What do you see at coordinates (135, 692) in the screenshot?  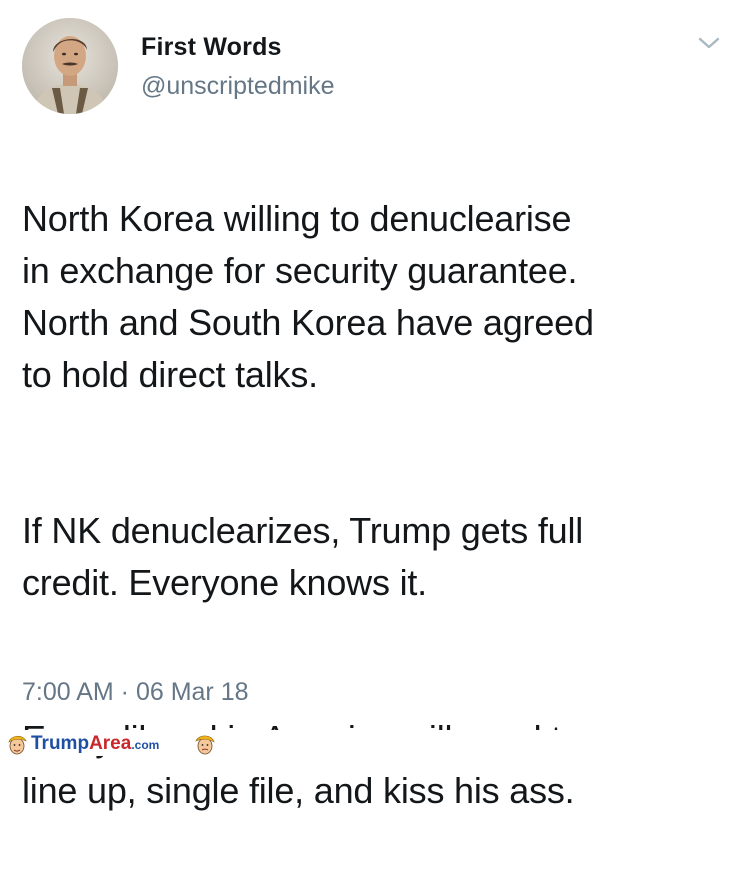 I see `tweet-timestamp: 7:00 AM · 06 Mar 18` at bounding box center [135, 692].